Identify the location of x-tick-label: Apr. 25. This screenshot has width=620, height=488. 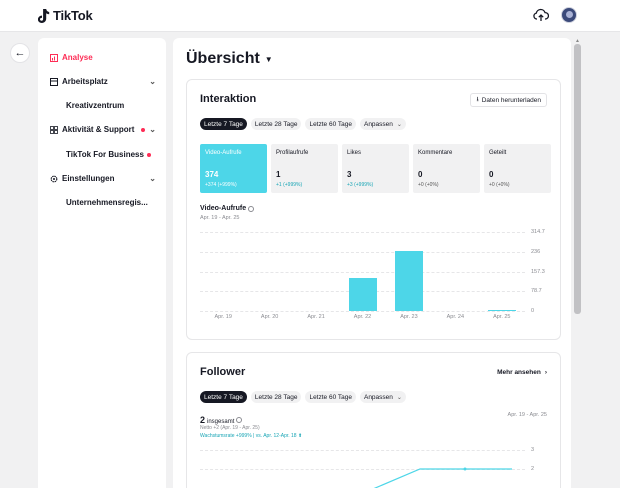
(502, 317).